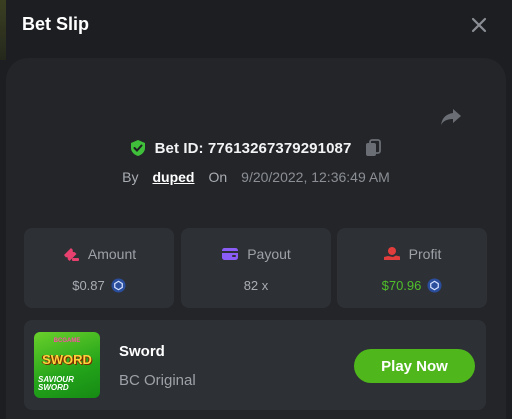  I want to click on bet-meta-row: By duped On 9/20/2022, 12:36:49 AM, so click(256, 177).